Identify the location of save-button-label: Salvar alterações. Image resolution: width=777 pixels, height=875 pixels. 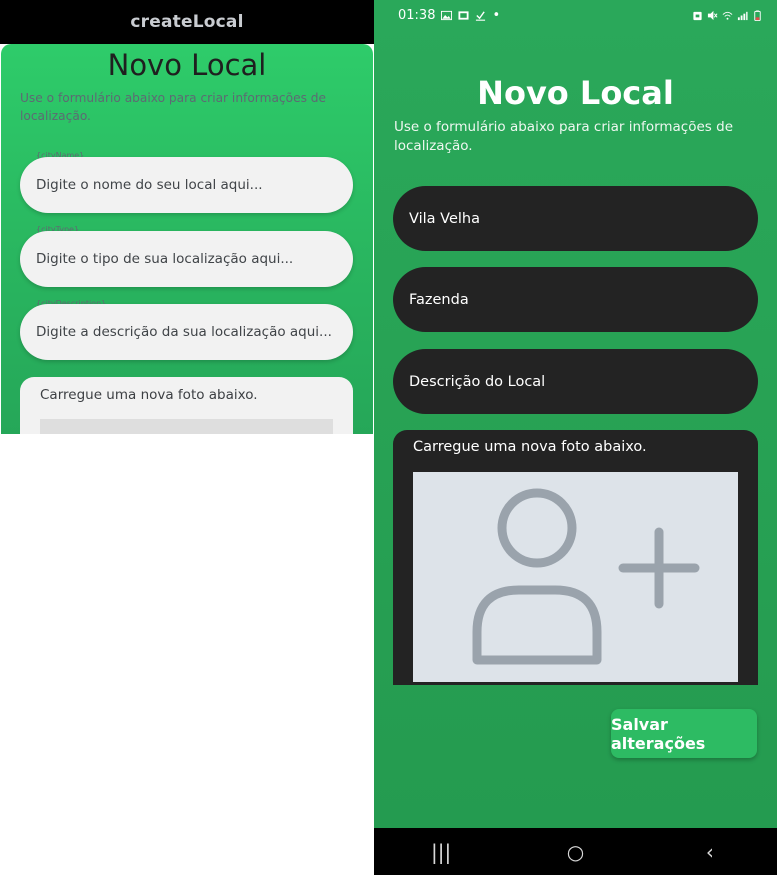
(658, 733).